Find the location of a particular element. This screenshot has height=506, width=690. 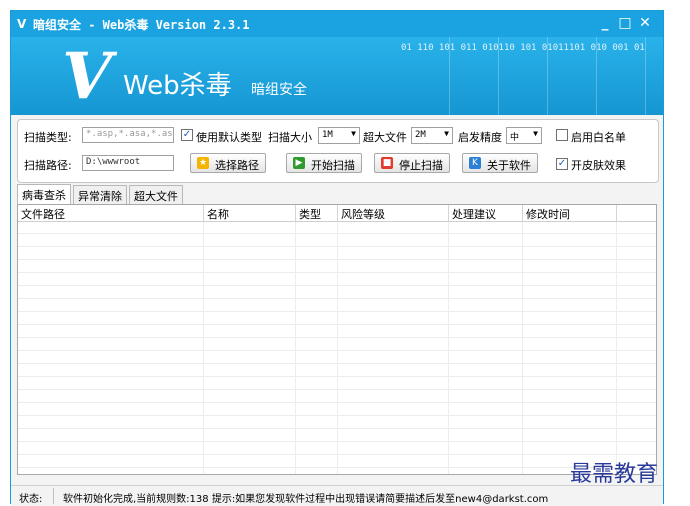

tab-anomaly-clean: 异常清除 is located at coordinates (100, 194).